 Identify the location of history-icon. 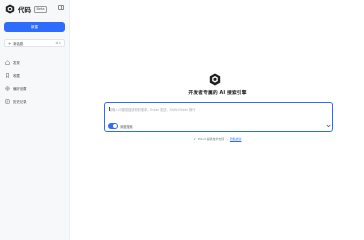
(7, 101).